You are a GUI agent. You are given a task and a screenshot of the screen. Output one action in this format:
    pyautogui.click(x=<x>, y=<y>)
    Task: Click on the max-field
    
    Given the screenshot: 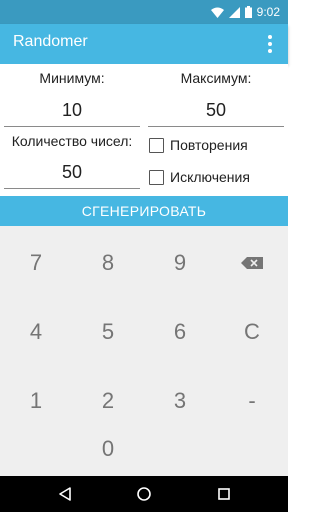 What is the action you would take?
    pyautogui.click(x=216, y=111)
    